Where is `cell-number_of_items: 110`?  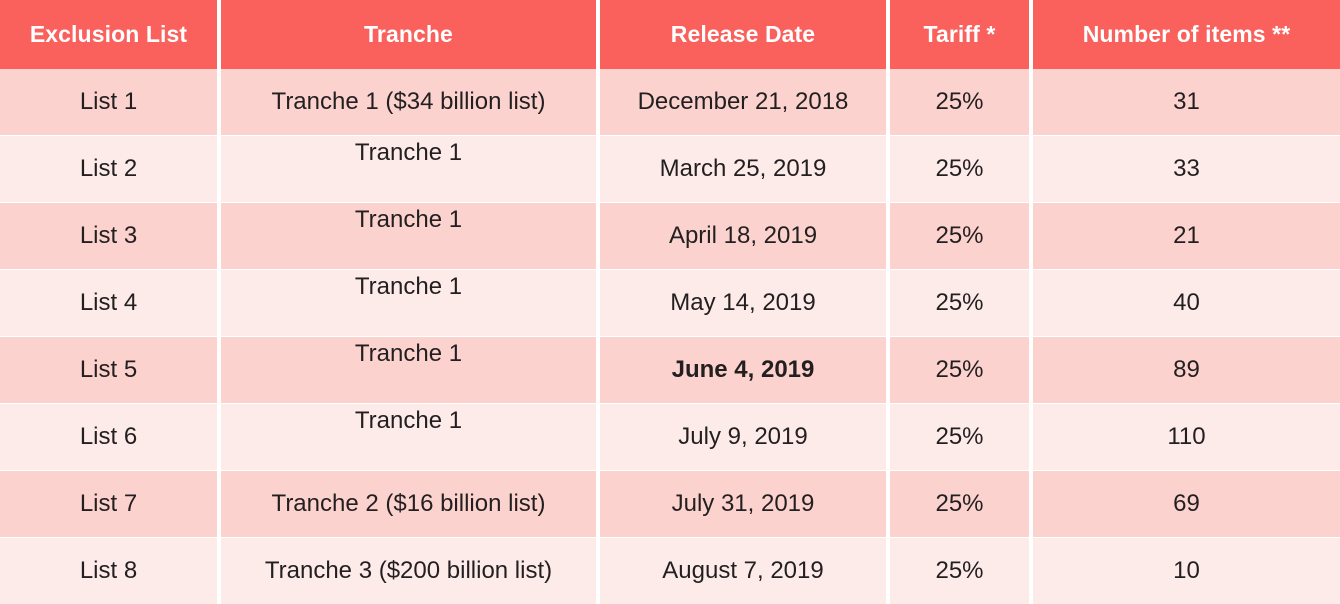
cell-number_of_items: 110 is located at coordinates (1186, 437).